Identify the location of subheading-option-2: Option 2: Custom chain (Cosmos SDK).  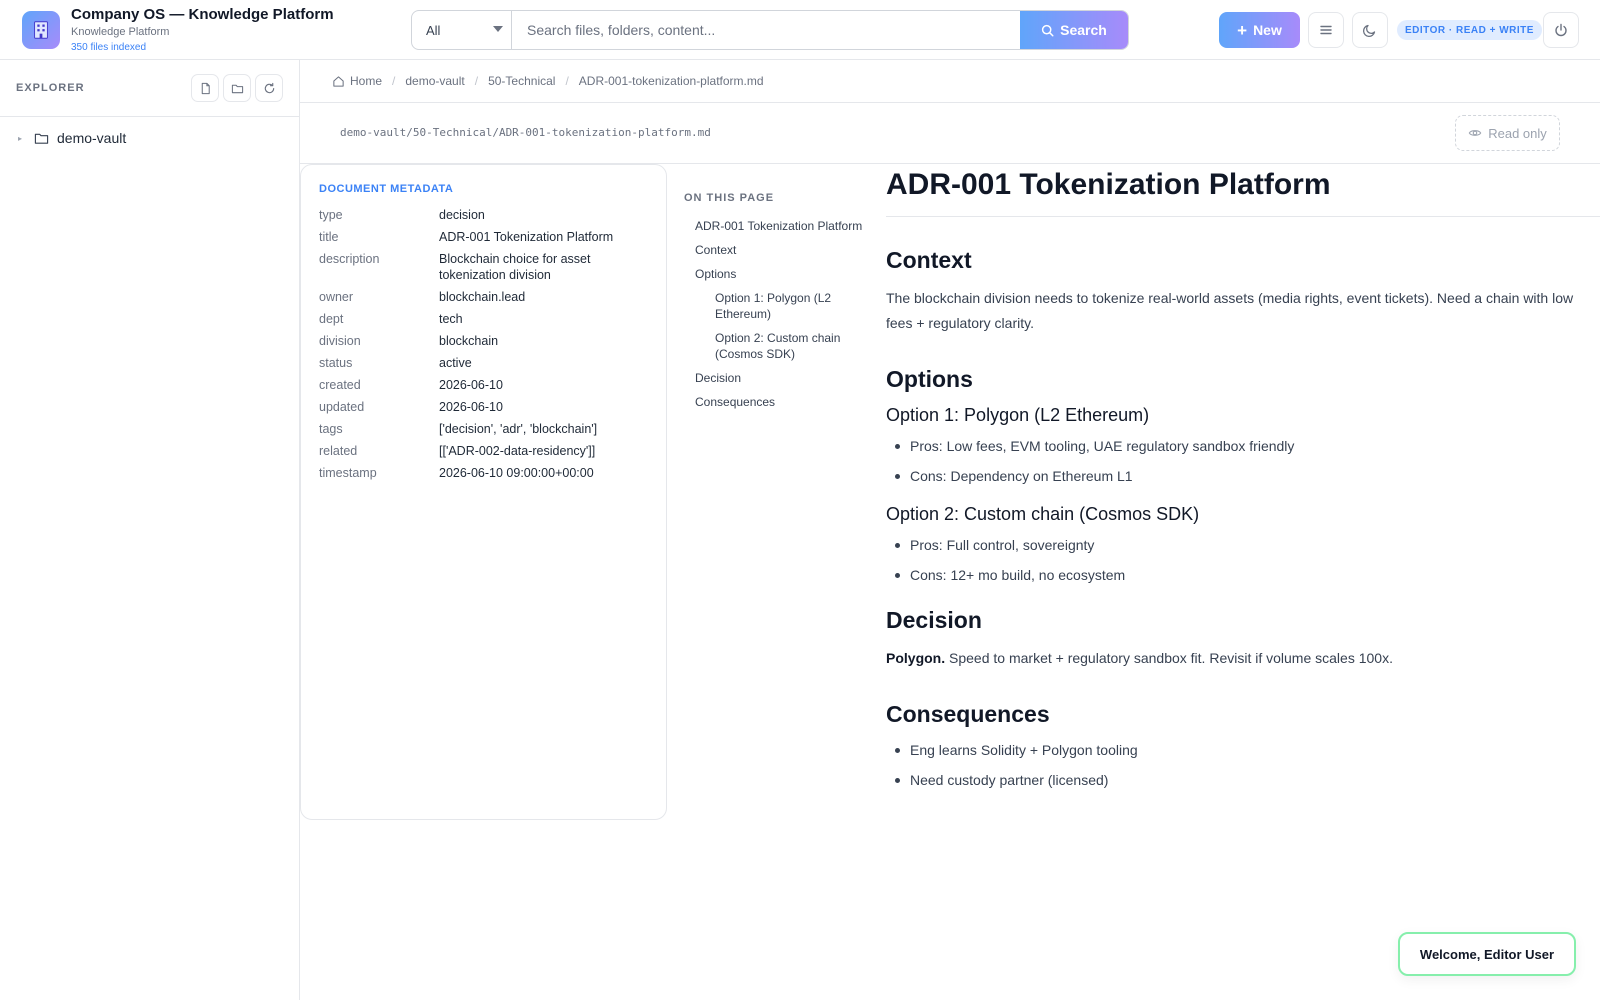
(1043, 514).